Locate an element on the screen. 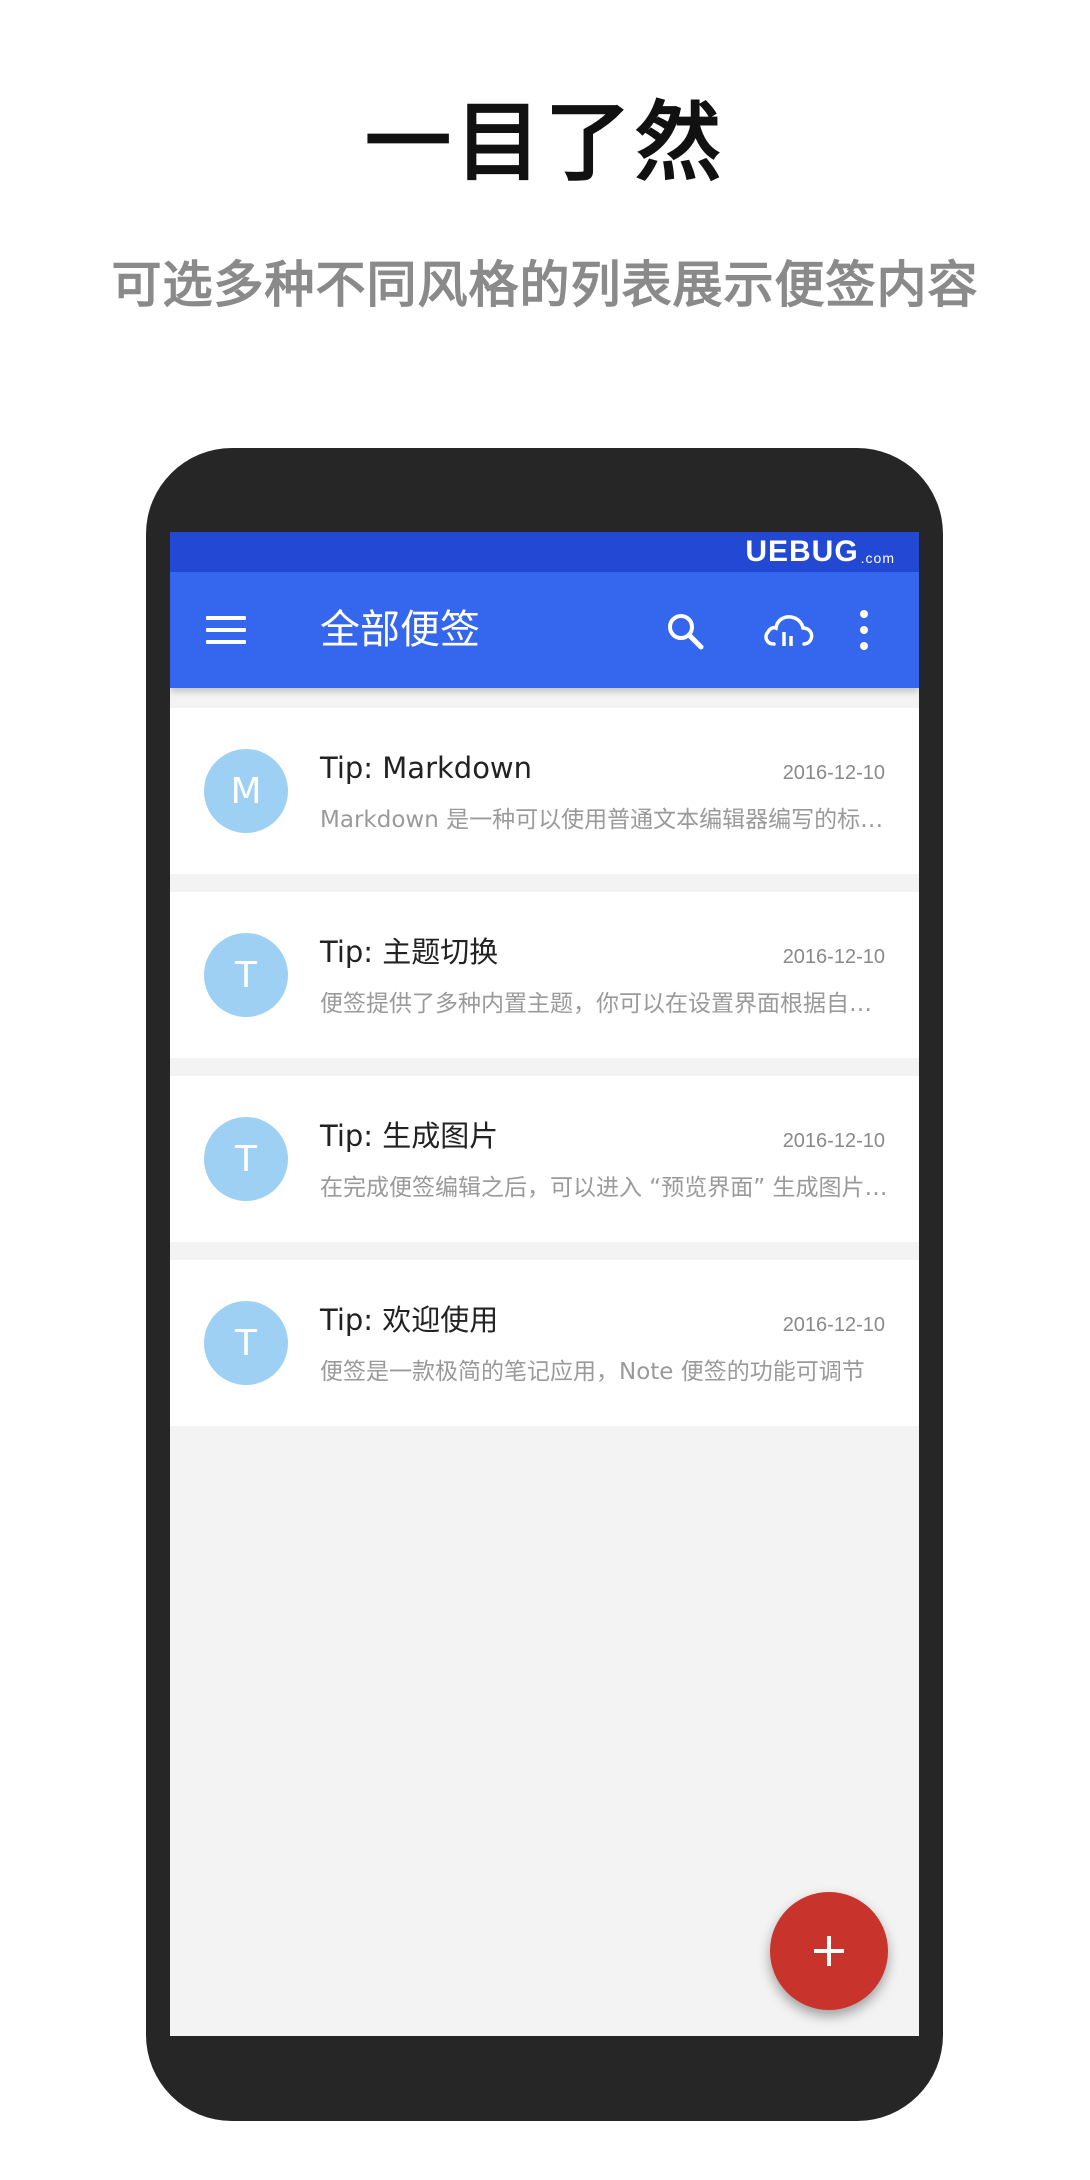 The width and height of the screenshot is (1090, 2180). add-note-button is located at coordinates (829, 1951).